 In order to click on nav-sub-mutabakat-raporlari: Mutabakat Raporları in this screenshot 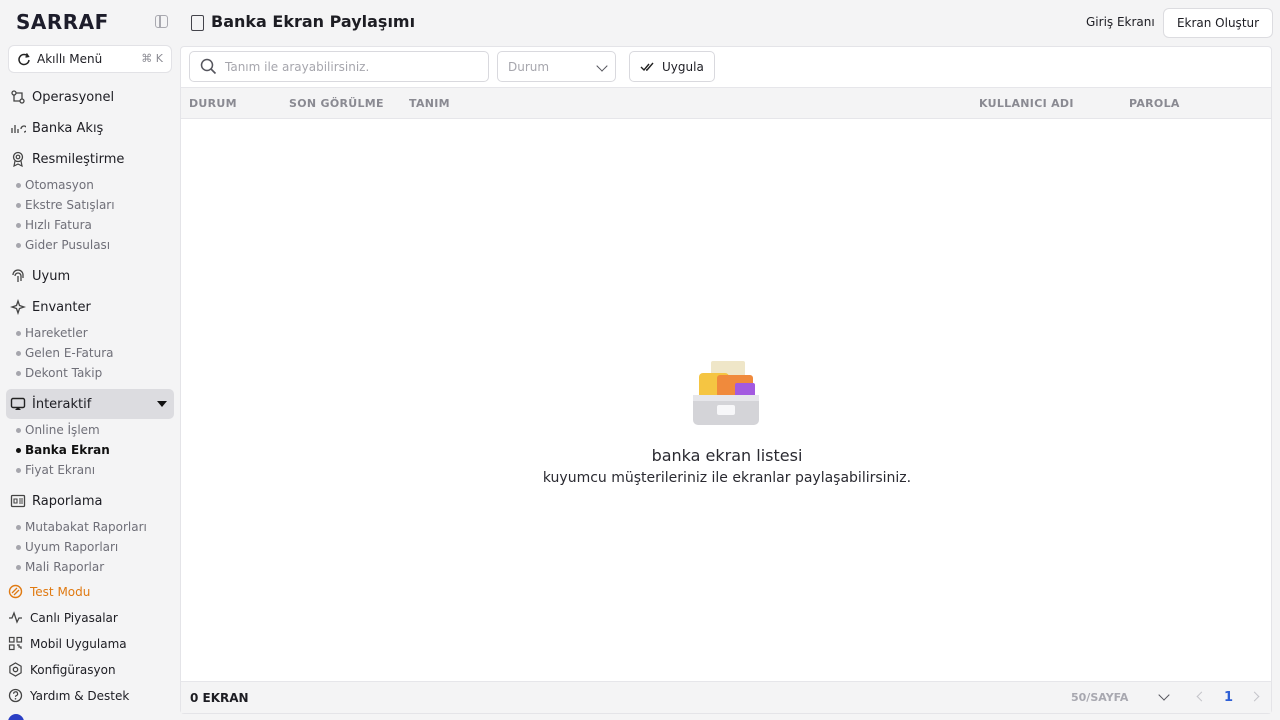, I will do `click(81, 527)`.